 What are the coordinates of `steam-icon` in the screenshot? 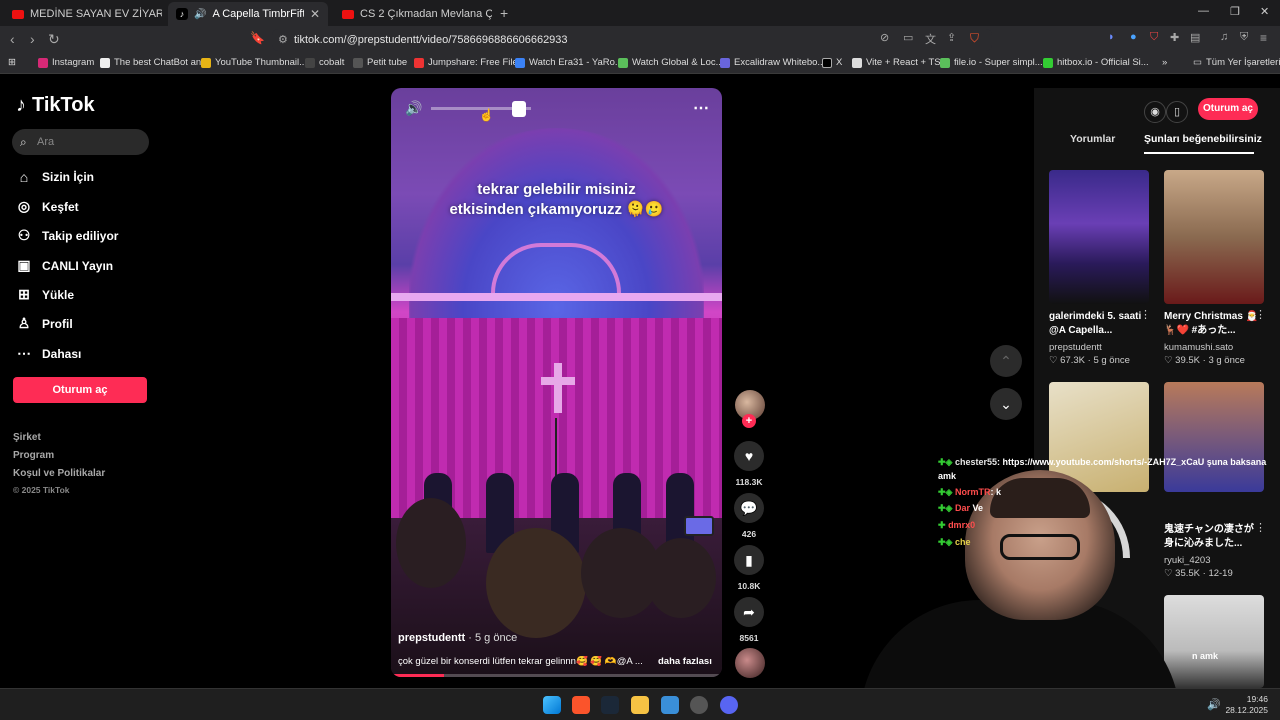 It's located at (610, 705).